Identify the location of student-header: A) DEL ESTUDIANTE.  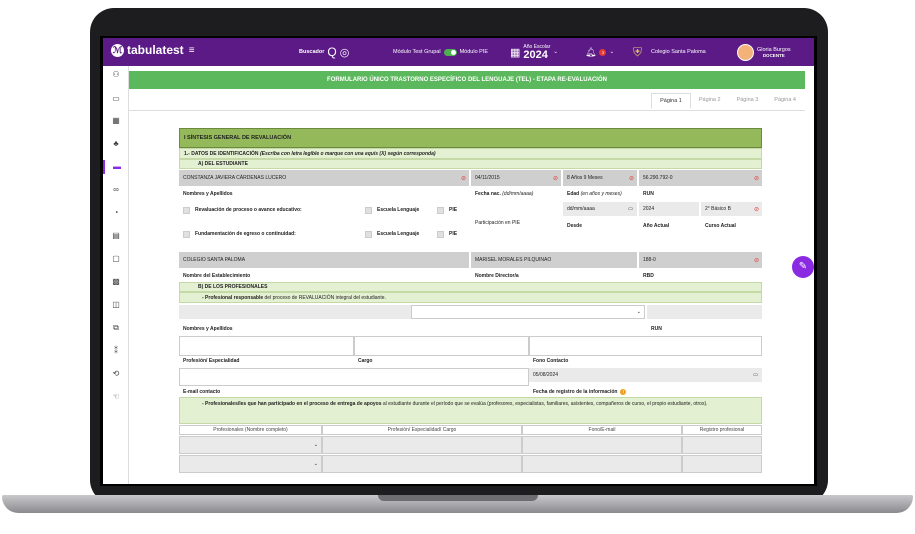
(470, 164).